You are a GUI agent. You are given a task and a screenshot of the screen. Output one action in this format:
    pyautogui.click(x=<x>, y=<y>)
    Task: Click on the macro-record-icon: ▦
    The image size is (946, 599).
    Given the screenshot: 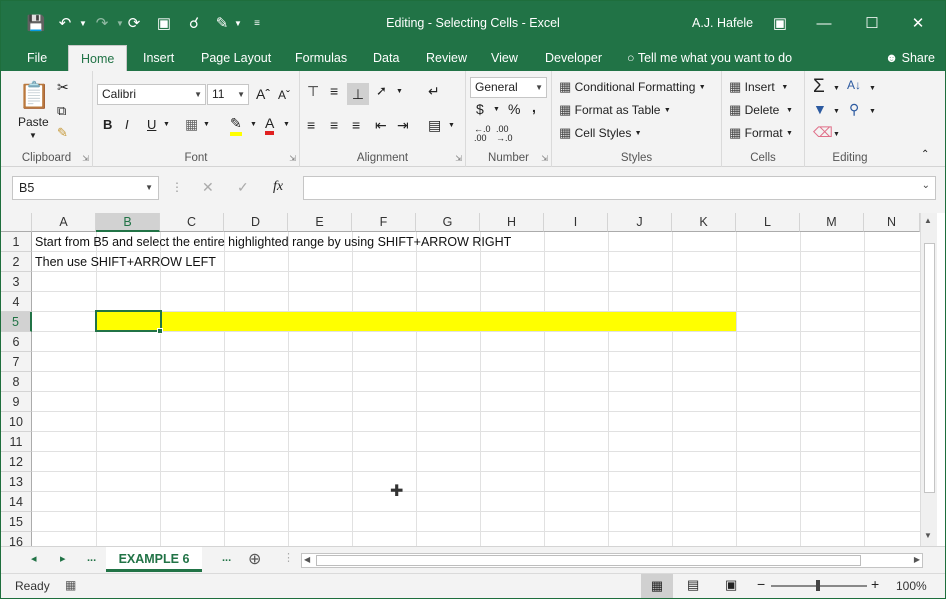 What is the action you would take?
    pyautogui.click(x=70, y=585)
    